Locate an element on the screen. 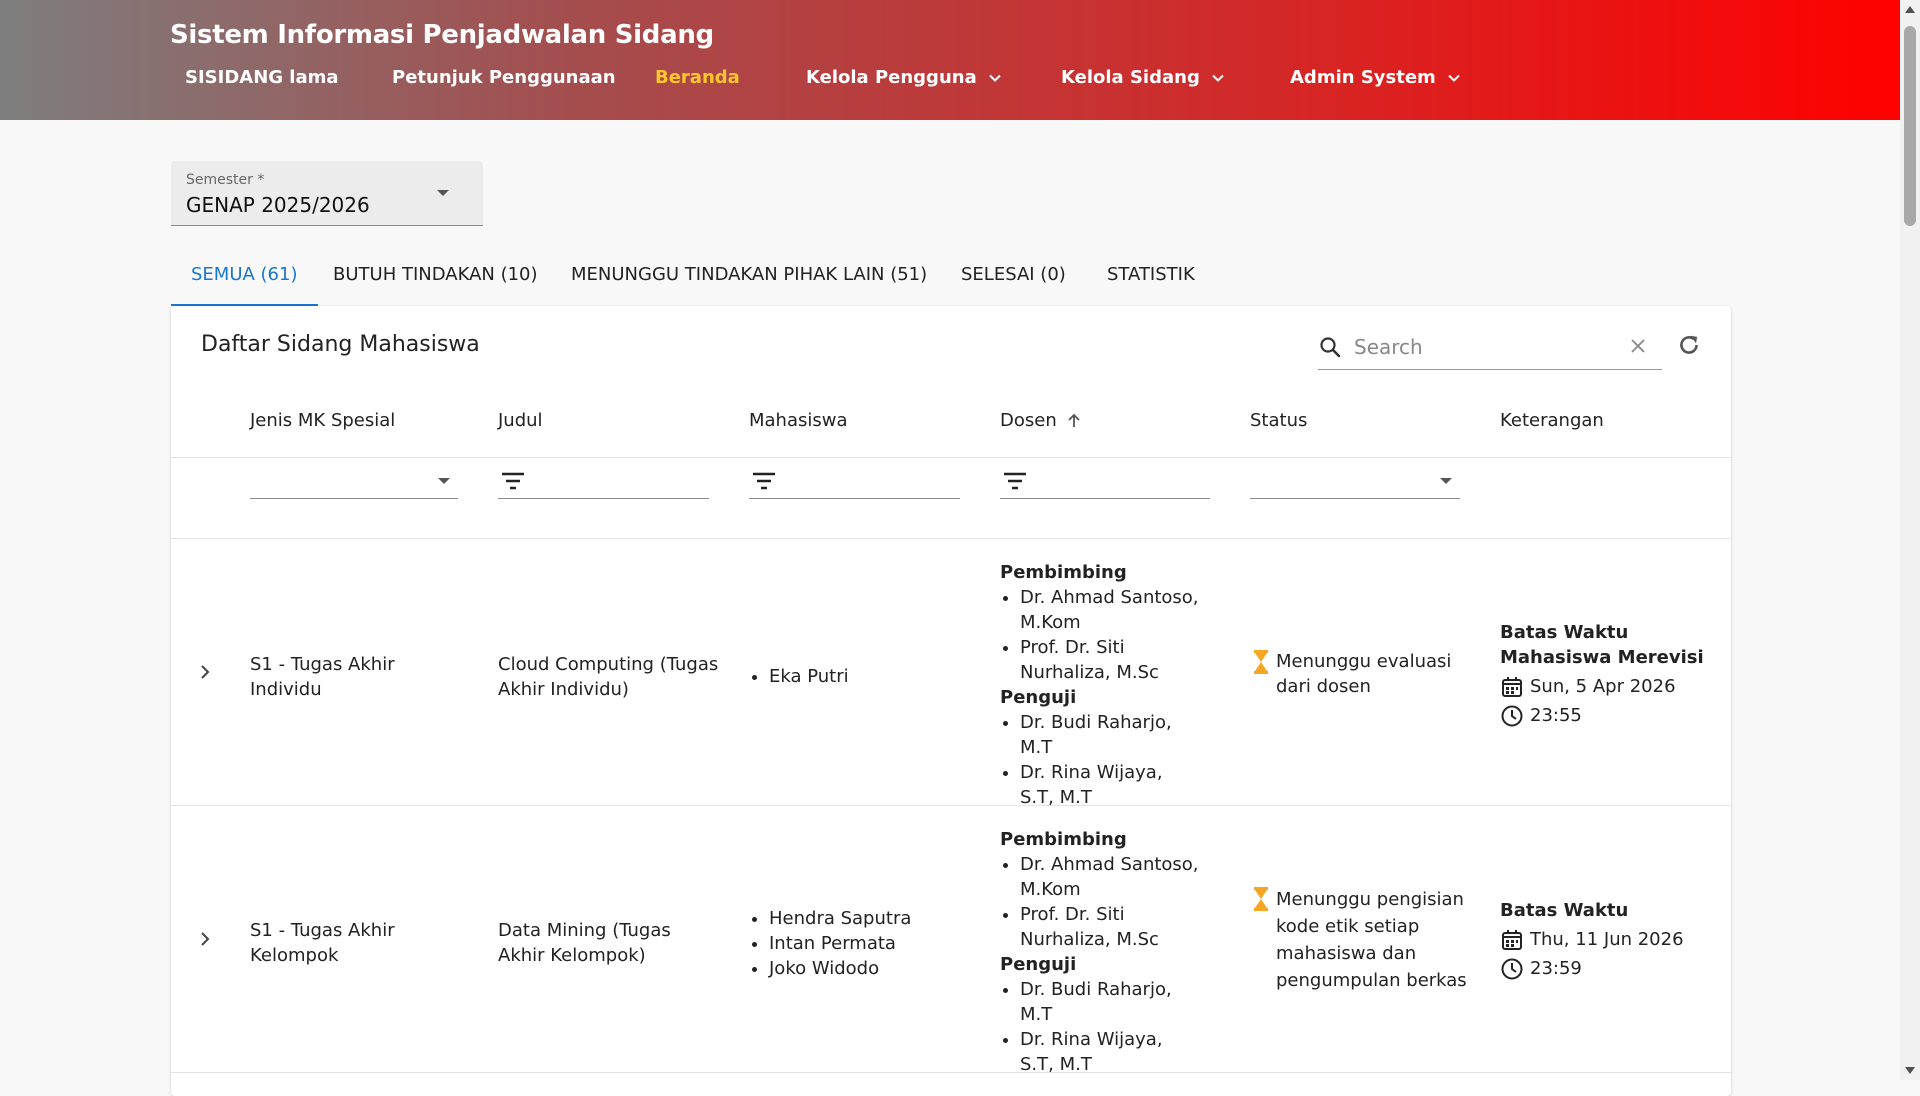 The image size is (1920, 1096). deadline-date-text: Sun, 5 Apr 2026 is located at coordinates (1603, 686).